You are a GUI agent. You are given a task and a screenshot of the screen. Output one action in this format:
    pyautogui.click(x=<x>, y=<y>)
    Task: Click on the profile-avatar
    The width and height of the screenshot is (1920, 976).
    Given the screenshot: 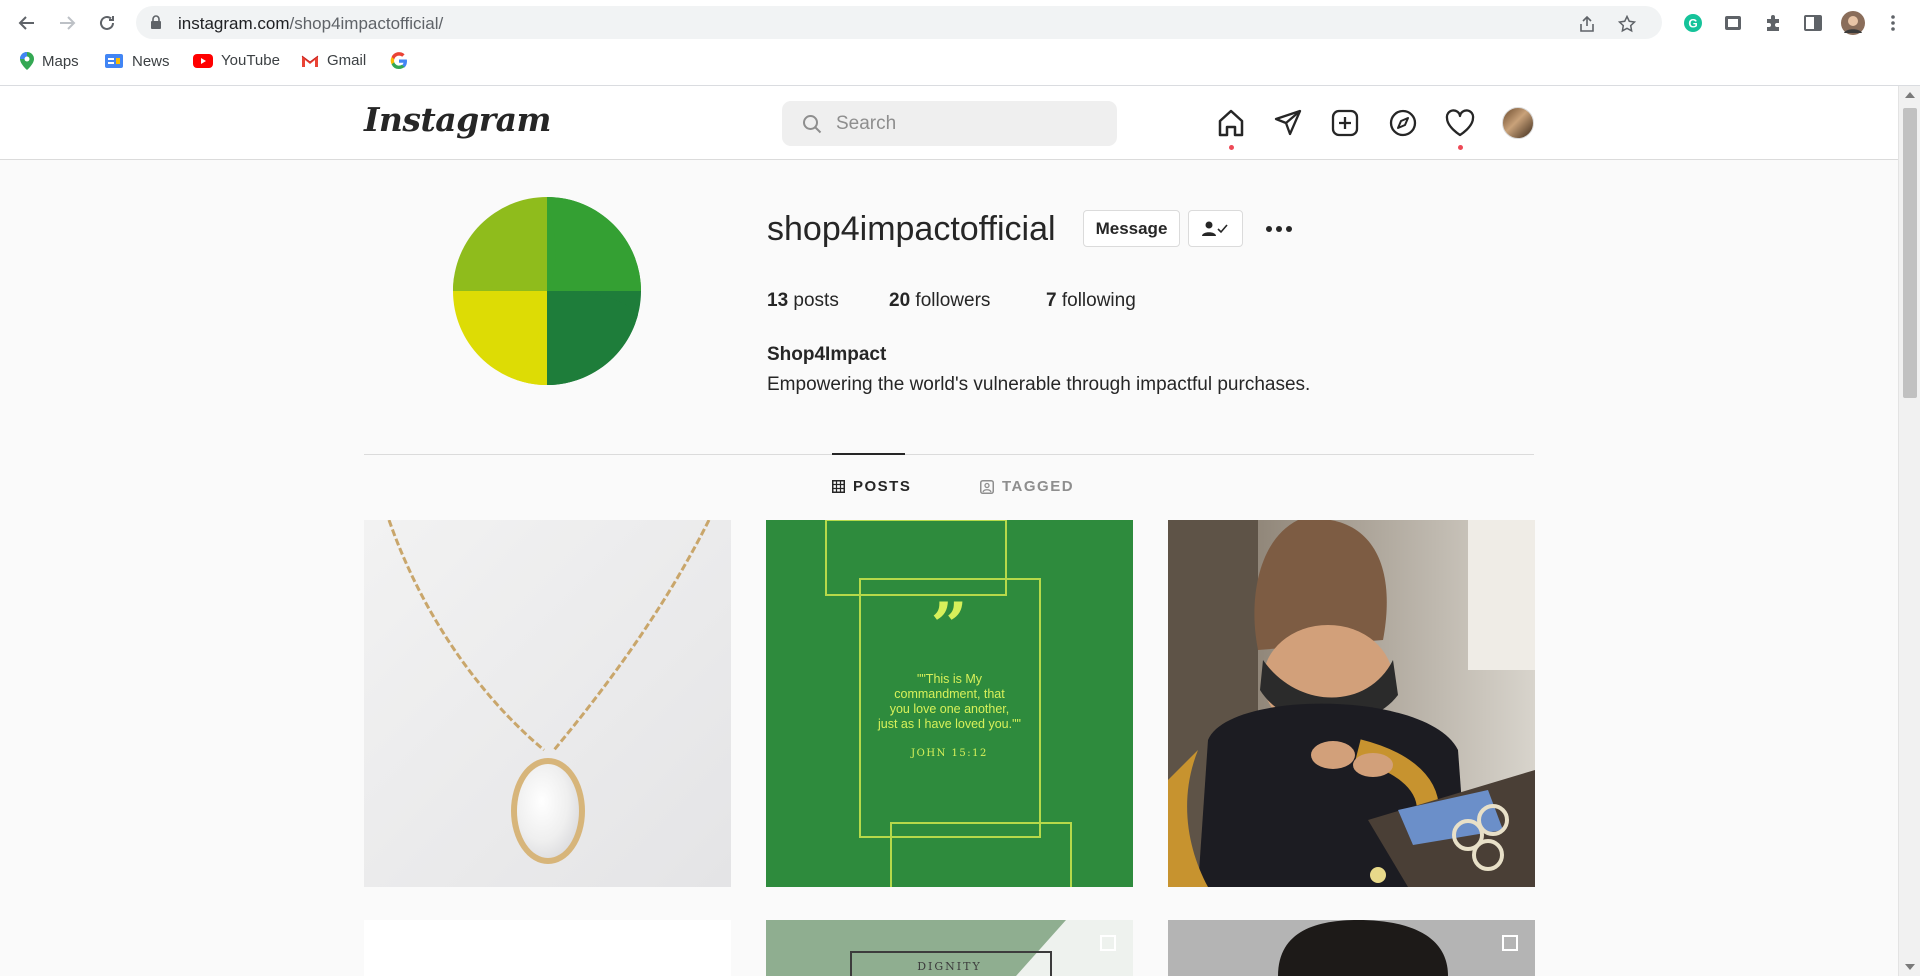 What is the action you would take?
    pyautogui.click(x=1518, y=123)
    